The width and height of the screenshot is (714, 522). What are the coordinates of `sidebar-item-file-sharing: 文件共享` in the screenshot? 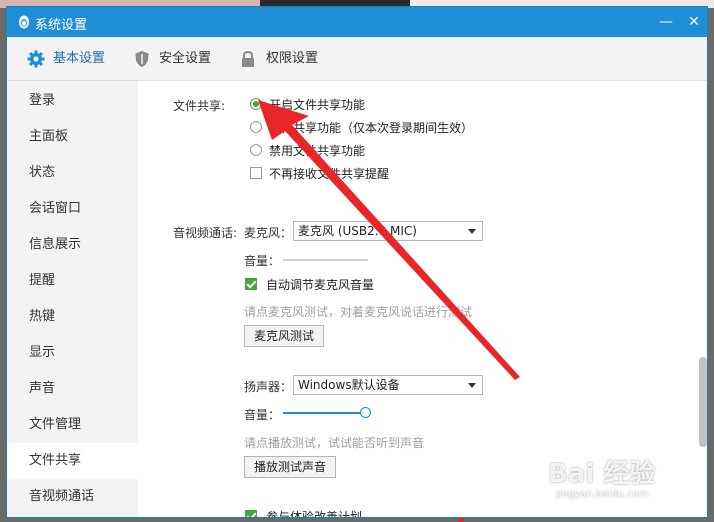 It's located at (72, 461).